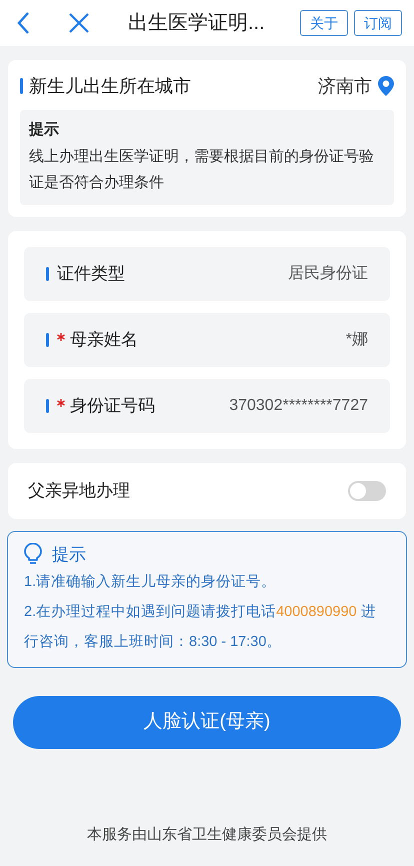 This screenshot has width=414, height=866. Describe the element at coordinates (357, 340) in the screenshot. I see `field-value: *娜` at that location.